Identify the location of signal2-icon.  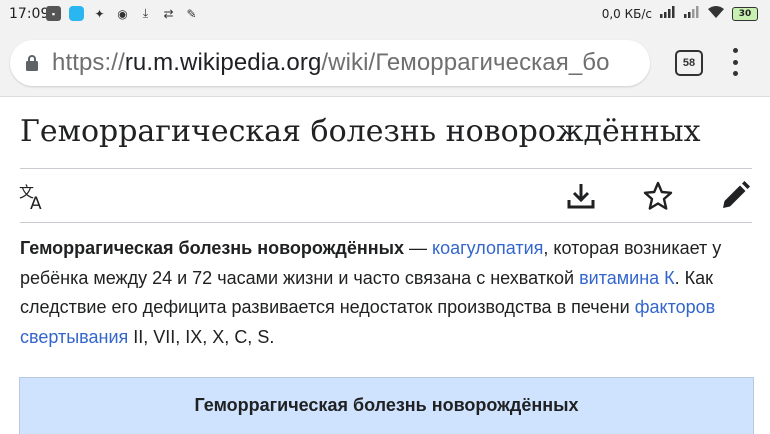
(692, 13).